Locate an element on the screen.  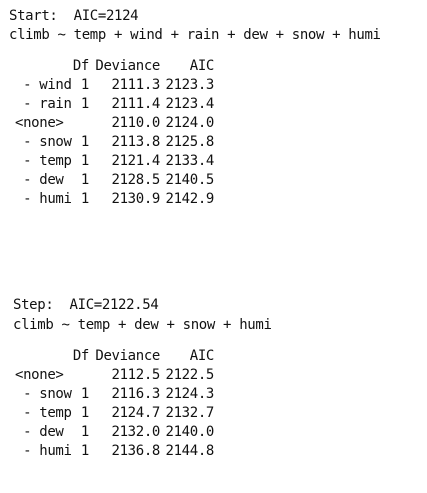
table-row: - humi 1 2136.8 2144.8 is located at coordinates (213, 451).